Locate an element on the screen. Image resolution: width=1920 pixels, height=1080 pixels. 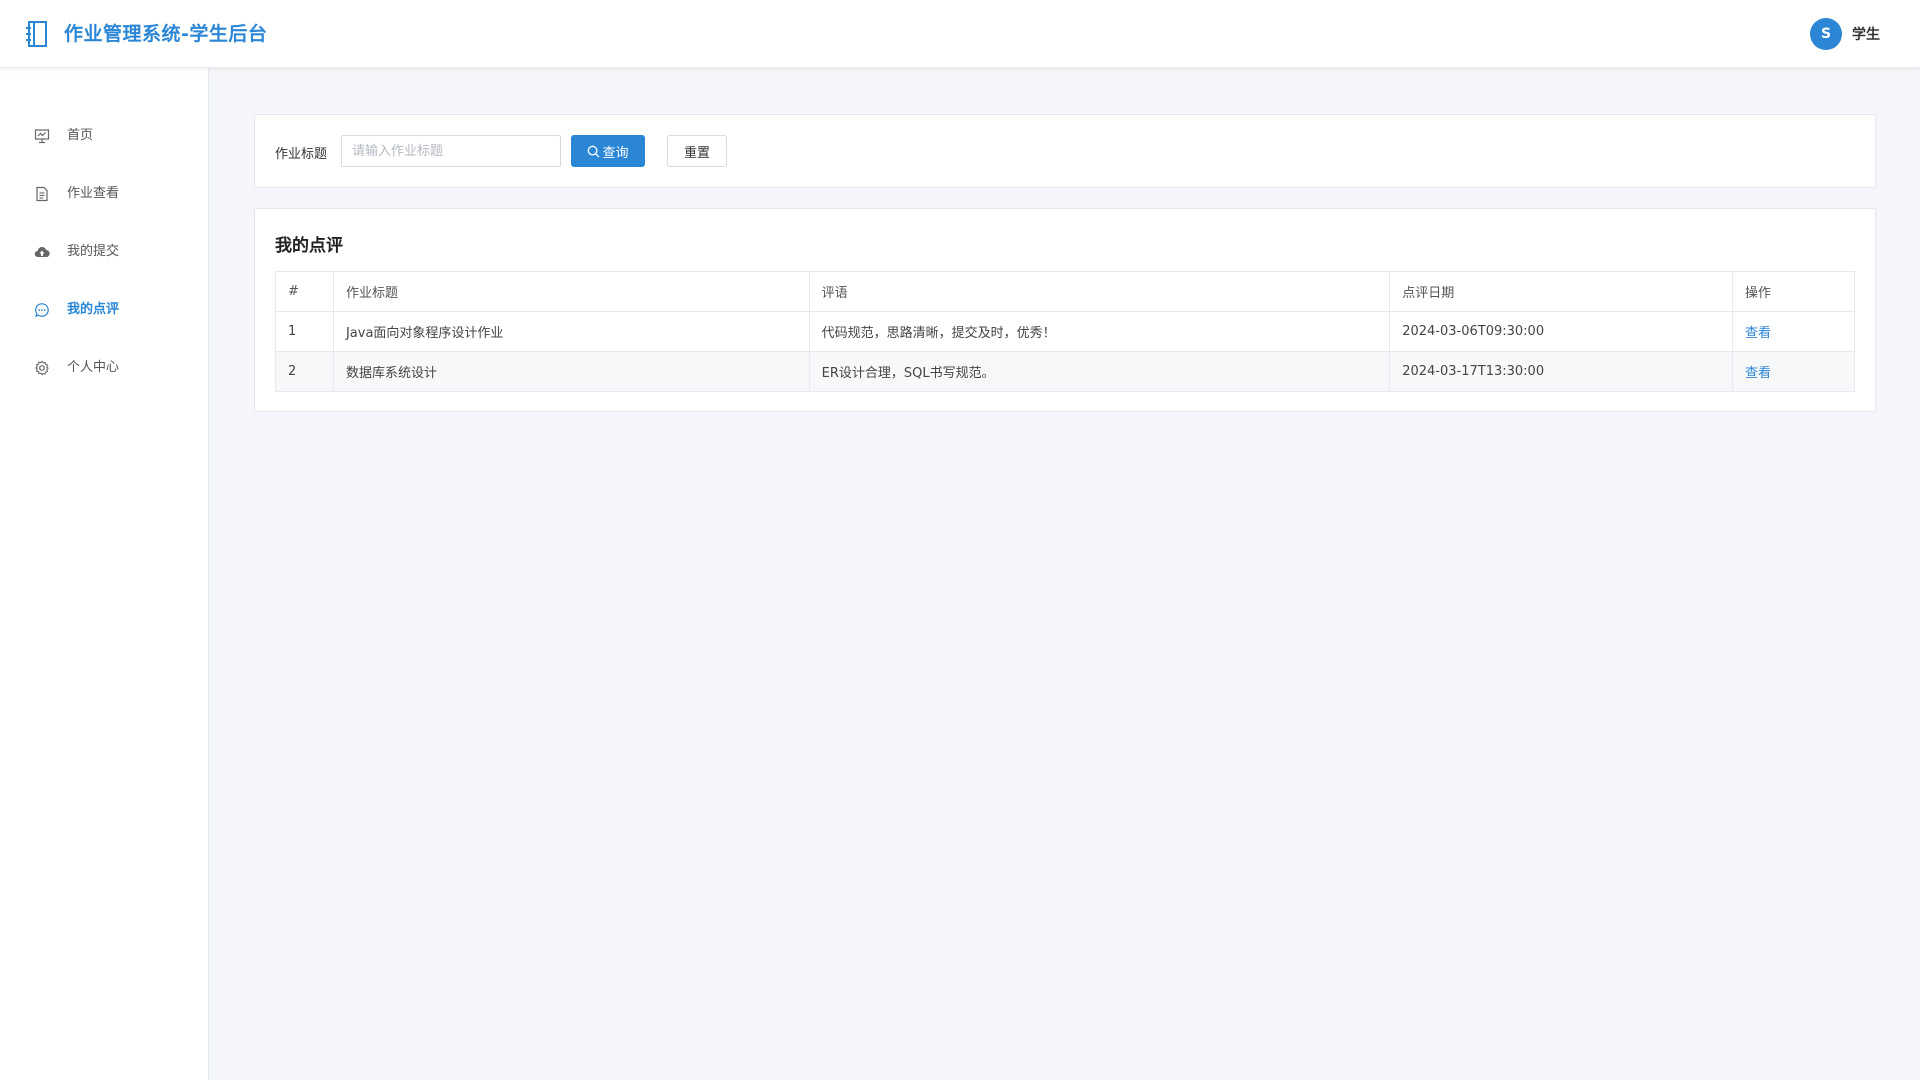
column-header-action: 操作 is located at coordinates (1793, 291).